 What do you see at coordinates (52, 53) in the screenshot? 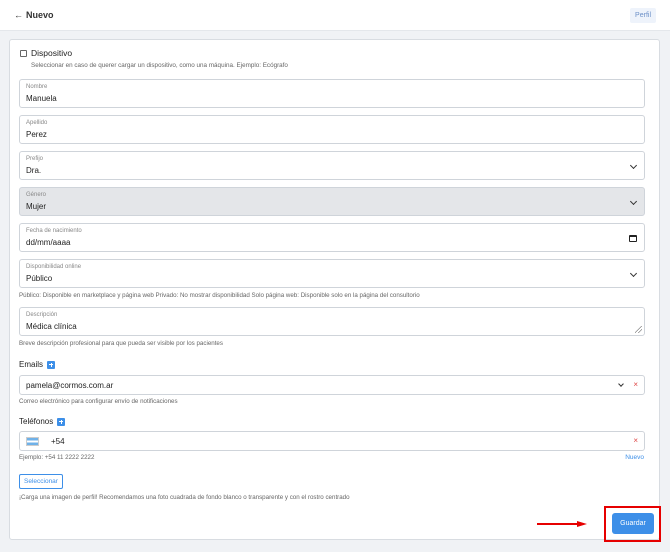
I see `device-checkbox-label: Dispositivo` at bounding box center [52, 53].